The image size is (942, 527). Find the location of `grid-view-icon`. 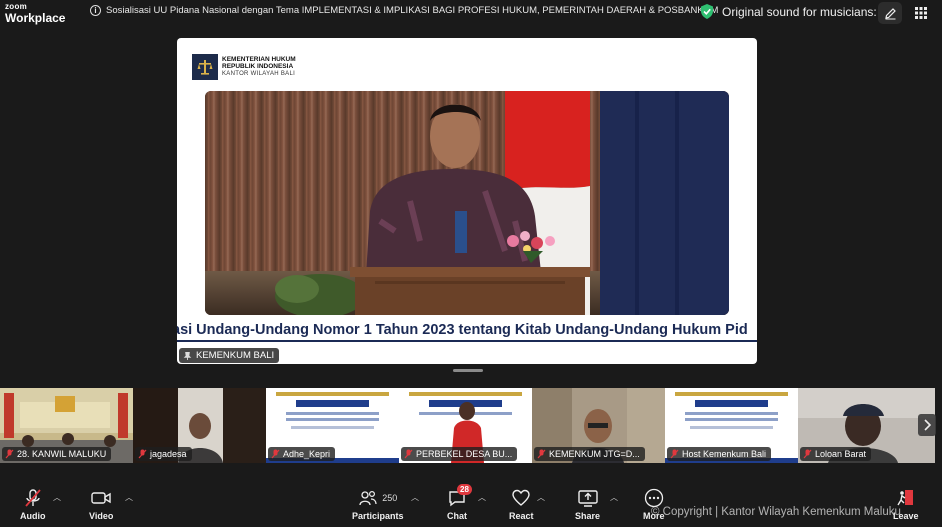

grid-view-icon is located at coordinates (921, 13).